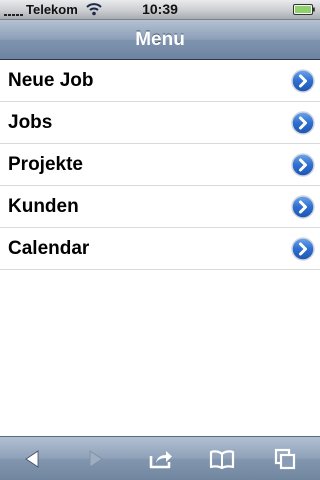 This screenshot has height=480, width=320. Describe the element at coordinates (304, 9) in the screenshot. I see `battery-icon` at that location.